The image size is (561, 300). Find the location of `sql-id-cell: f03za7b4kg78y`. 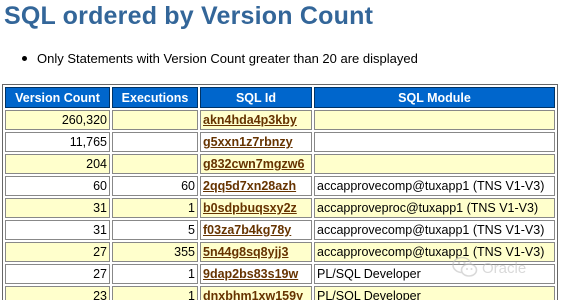

sql-id-cell: f03za7b4kg78y is located at coordinates (256, 230).